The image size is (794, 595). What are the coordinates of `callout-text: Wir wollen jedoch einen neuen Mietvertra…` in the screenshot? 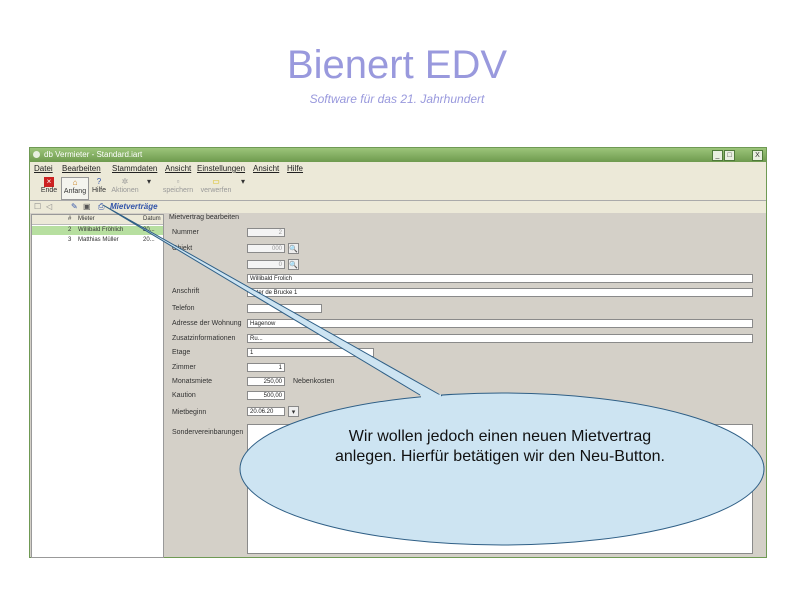 It's located at (500, 446).